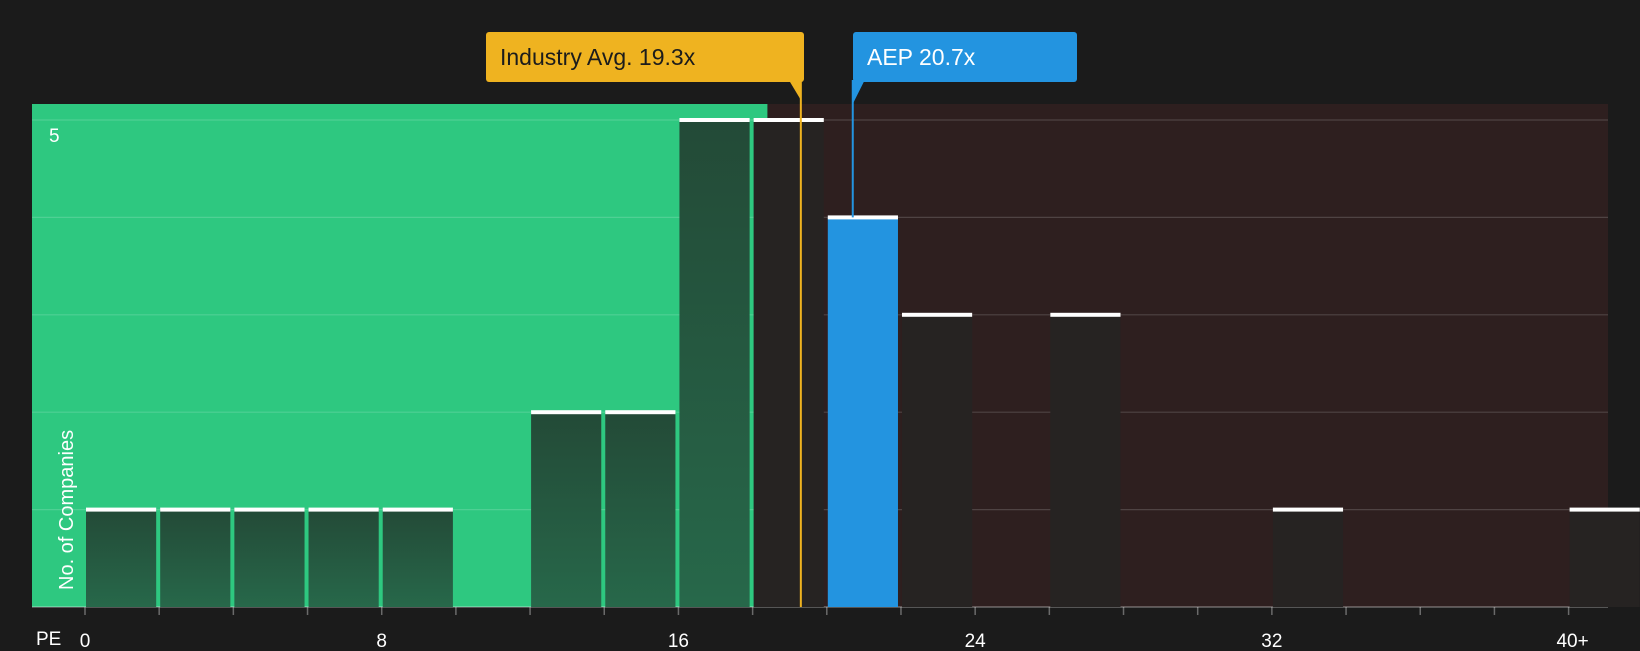 This screenshot has height=651, width=1640. What do you see at coordinates (794, 90) in the screenshot?
I see `industry-callout-pointer` at bounding box center [794, 90].